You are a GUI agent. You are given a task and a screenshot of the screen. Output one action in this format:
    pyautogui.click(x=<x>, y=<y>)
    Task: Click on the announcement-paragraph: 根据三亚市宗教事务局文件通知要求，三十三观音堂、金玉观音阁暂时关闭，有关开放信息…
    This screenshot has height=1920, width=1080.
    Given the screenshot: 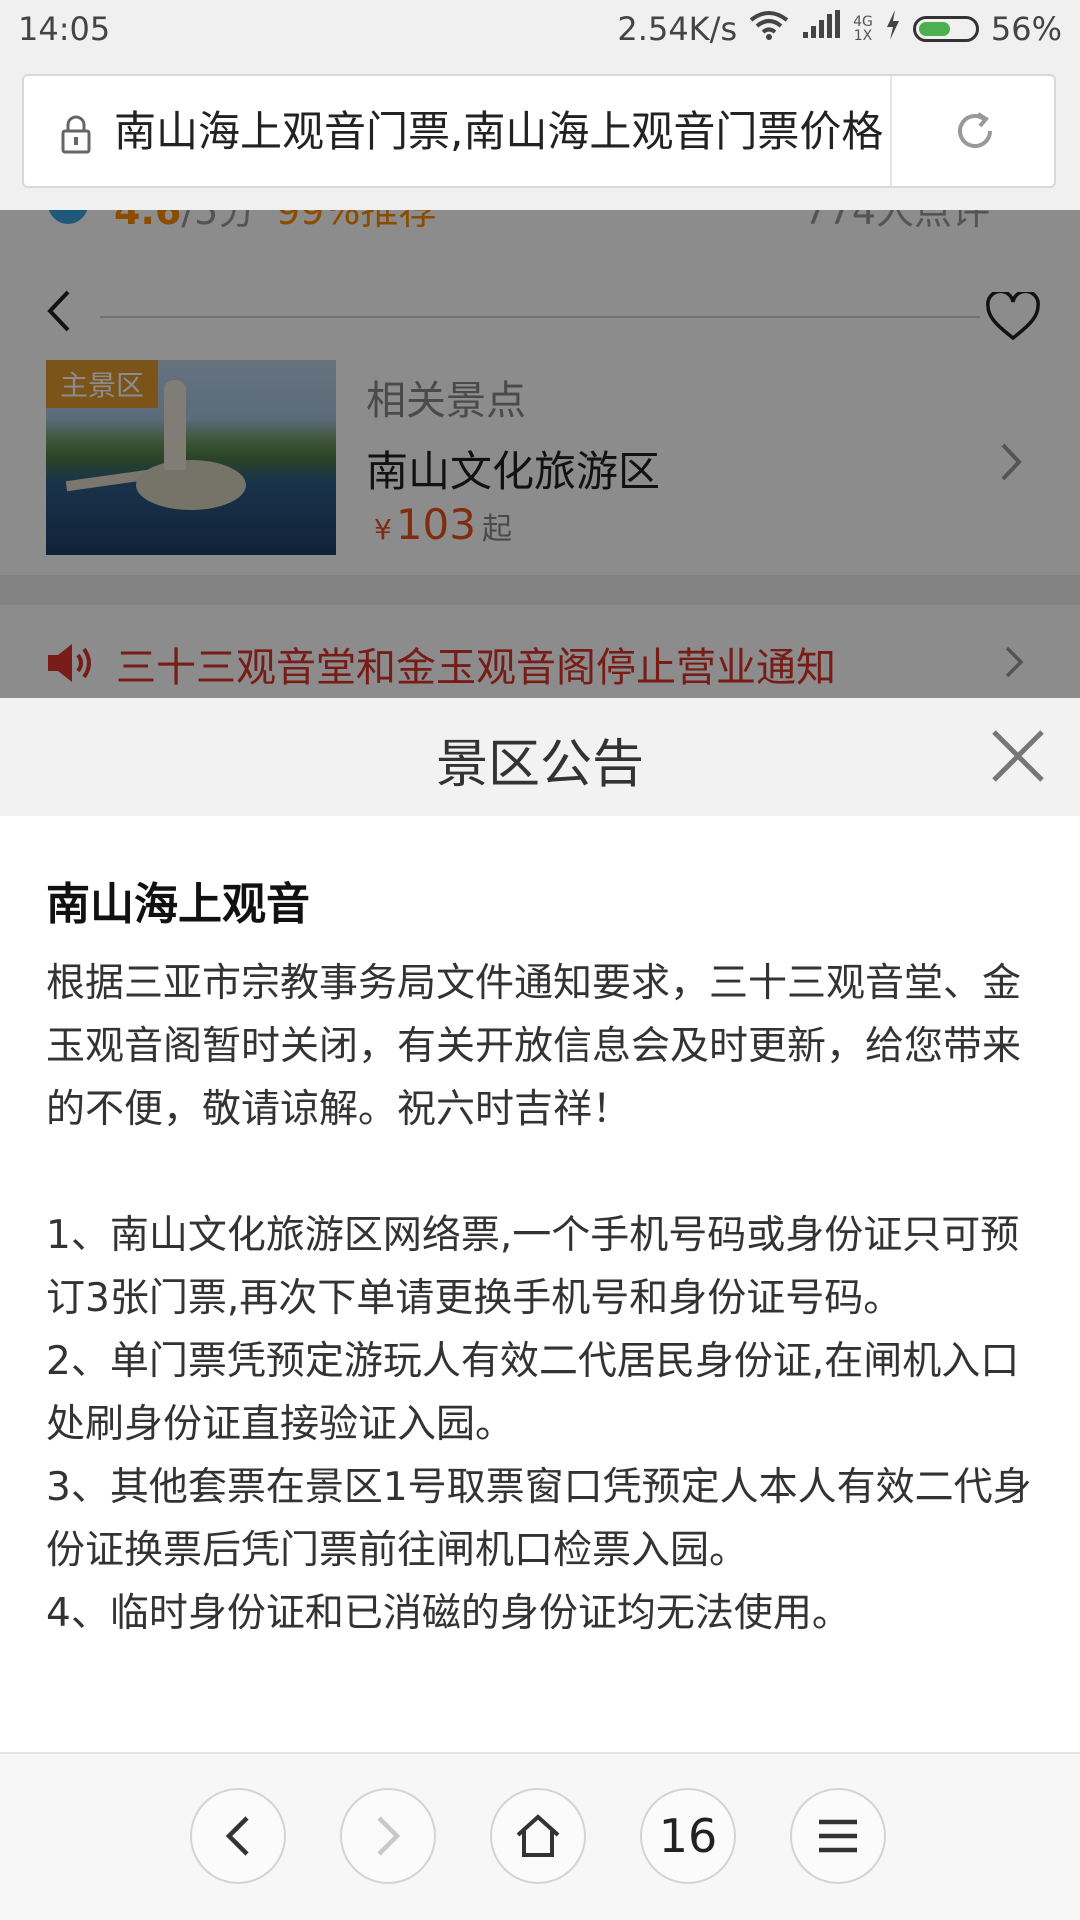 What is the action you would take?
    pyautogui.click(x=534, y=1046)
    